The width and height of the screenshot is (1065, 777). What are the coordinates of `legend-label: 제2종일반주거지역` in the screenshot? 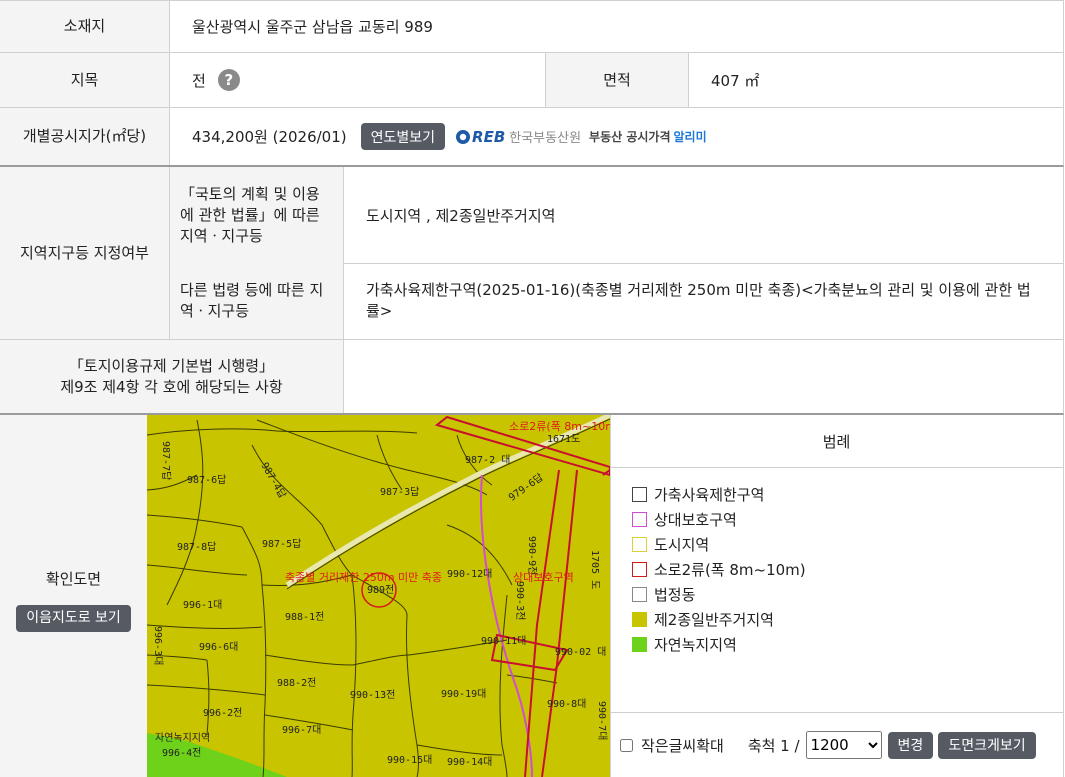 It's located at (714, 620).